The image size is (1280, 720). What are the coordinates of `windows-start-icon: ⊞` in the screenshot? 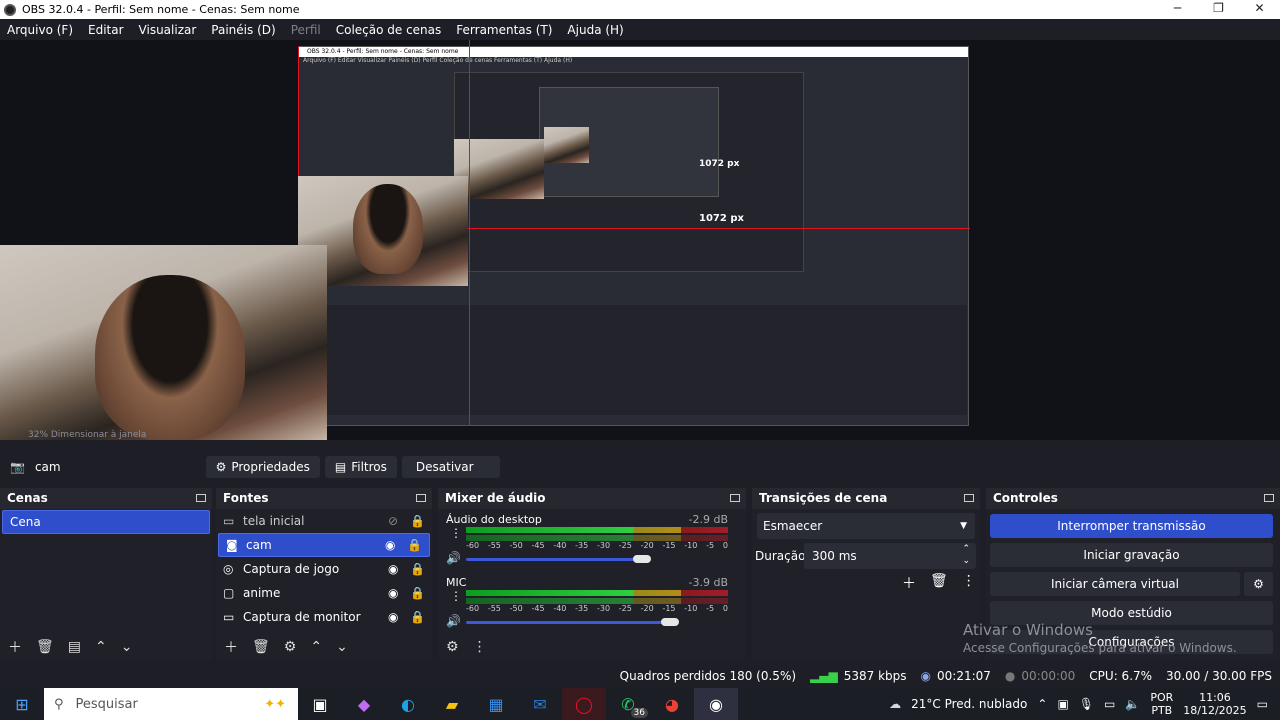 It's located at (22, 704).